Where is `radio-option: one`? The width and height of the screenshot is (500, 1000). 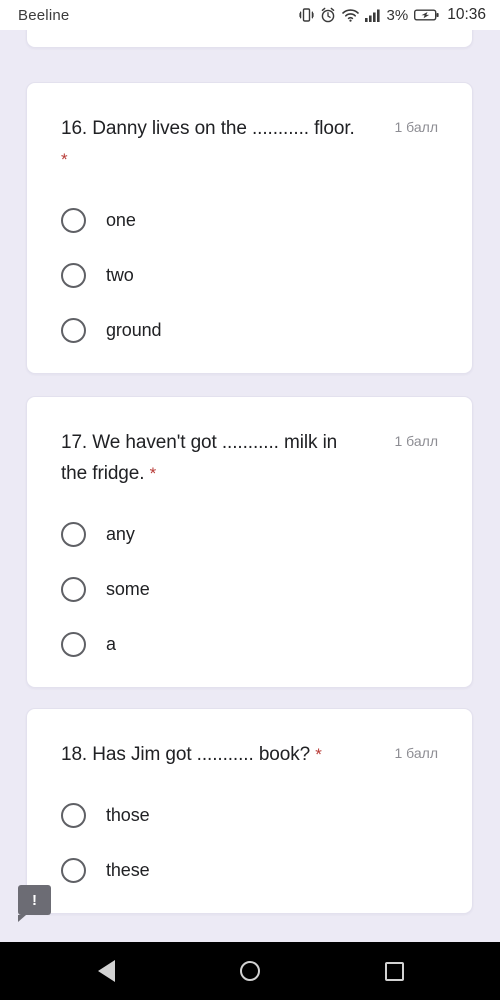
radio-option: one is located at coordinates (249, 220).